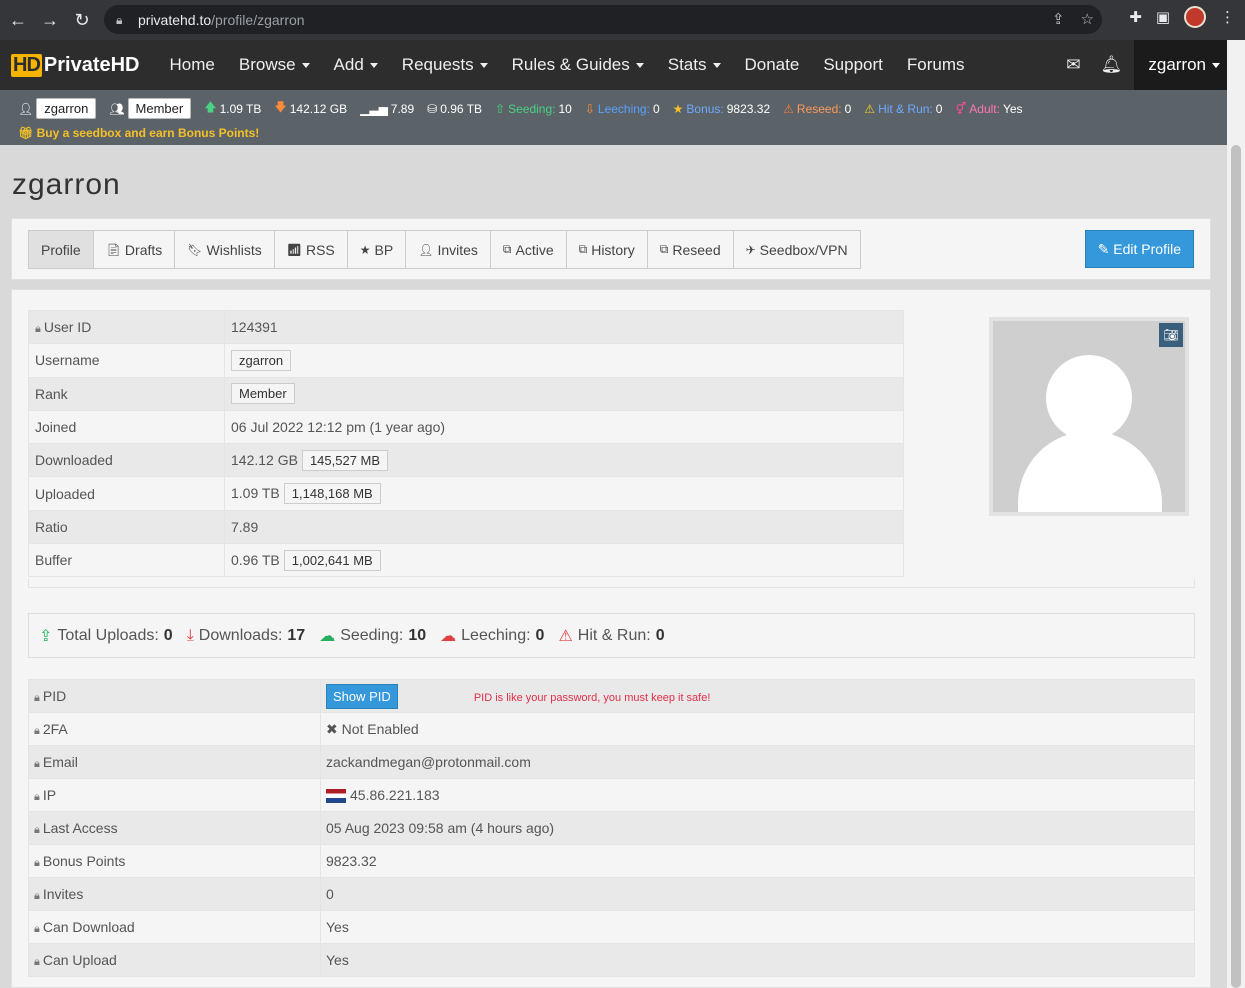 This screenshot has height=988, width=1245. I want to click on table-row: 🔒︎ Can Upload Yes, so click(611, 960).